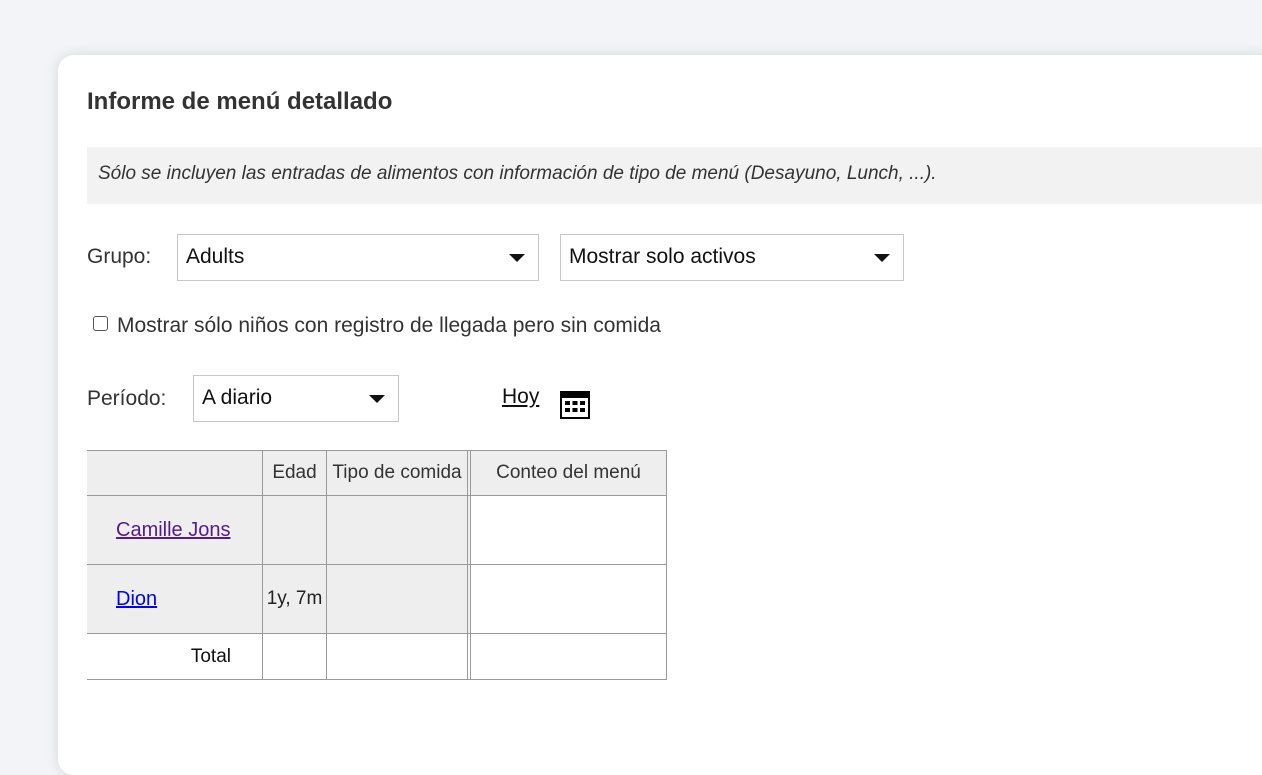 Image resolution: width=1262 pixels, height=775 pixels. I want to click on age-cell: 1y, 7m, so click(294, 599).